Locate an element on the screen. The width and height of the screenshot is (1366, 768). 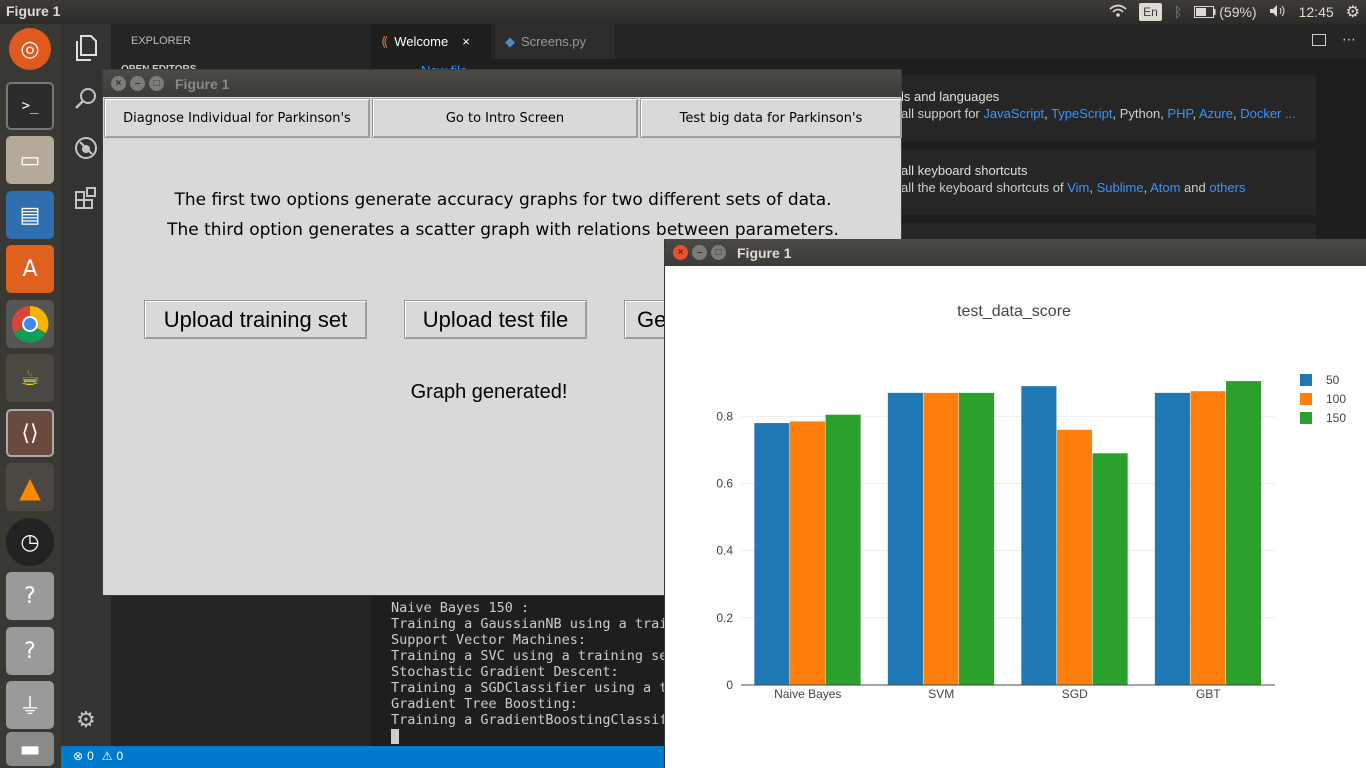
terminal-line: Training a GaussianNB using a trai is located at coordinates (529, 624).